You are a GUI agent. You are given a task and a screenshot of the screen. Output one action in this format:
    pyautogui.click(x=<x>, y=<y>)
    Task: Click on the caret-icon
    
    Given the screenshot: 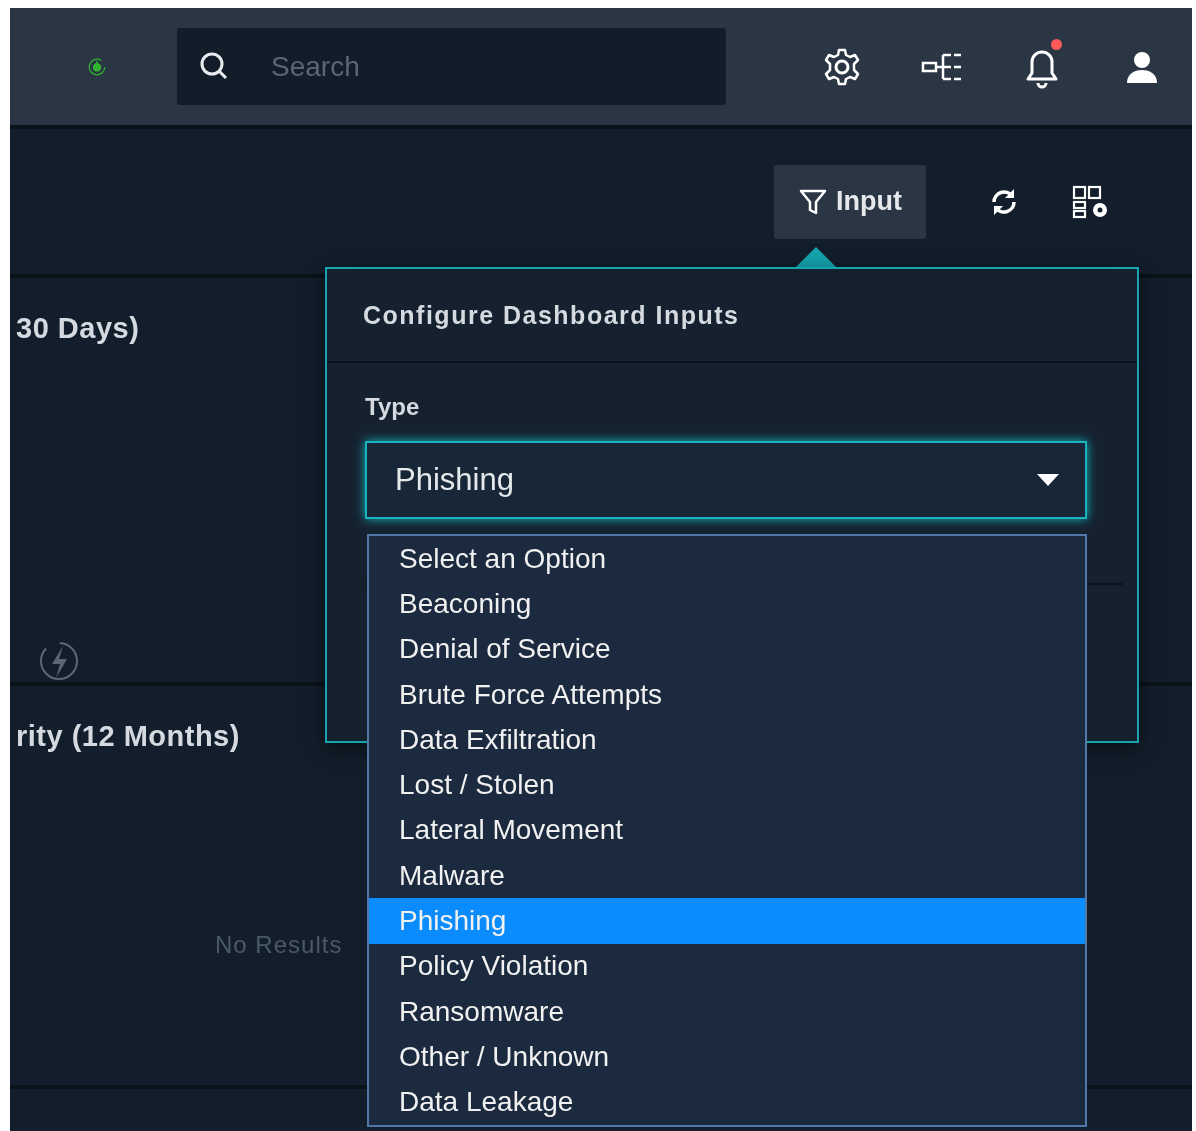 What is the action you would take?
    pyautogui.click(x=1048, y=480)
    